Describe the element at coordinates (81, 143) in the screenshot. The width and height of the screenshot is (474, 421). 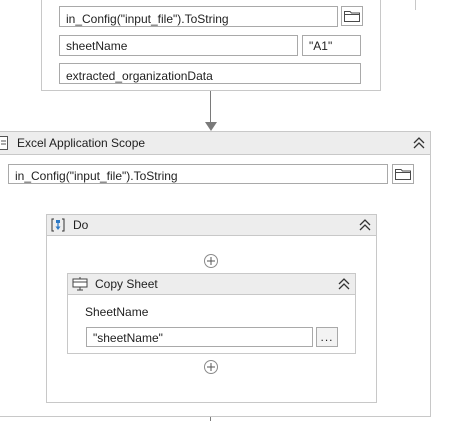
I see `excel-scope-title: Excel Application Scope` at that location.